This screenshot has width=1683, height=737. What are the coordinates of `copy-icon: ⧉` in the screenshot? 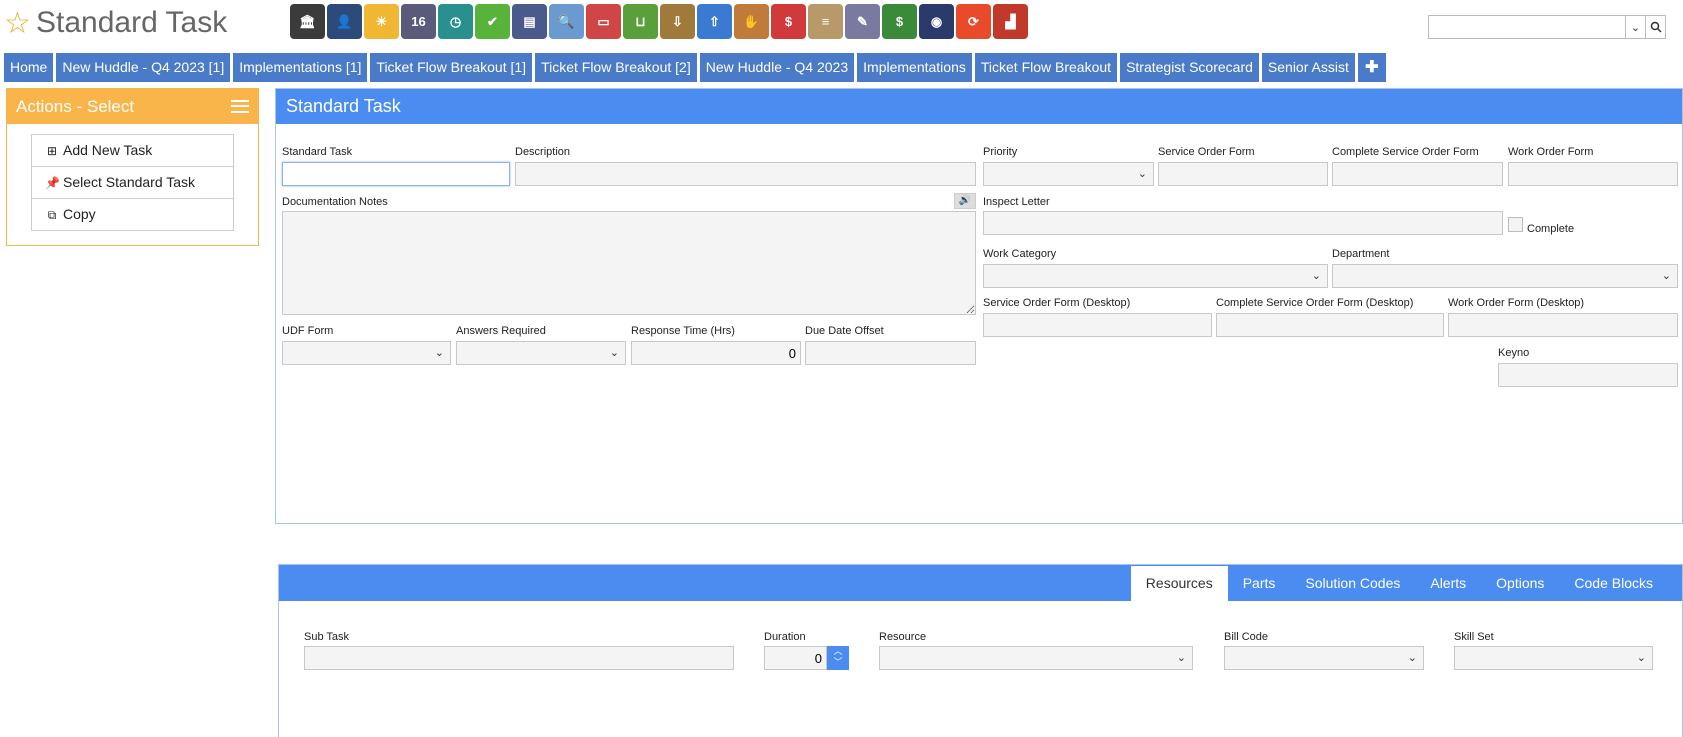 It's located at (52, 215).